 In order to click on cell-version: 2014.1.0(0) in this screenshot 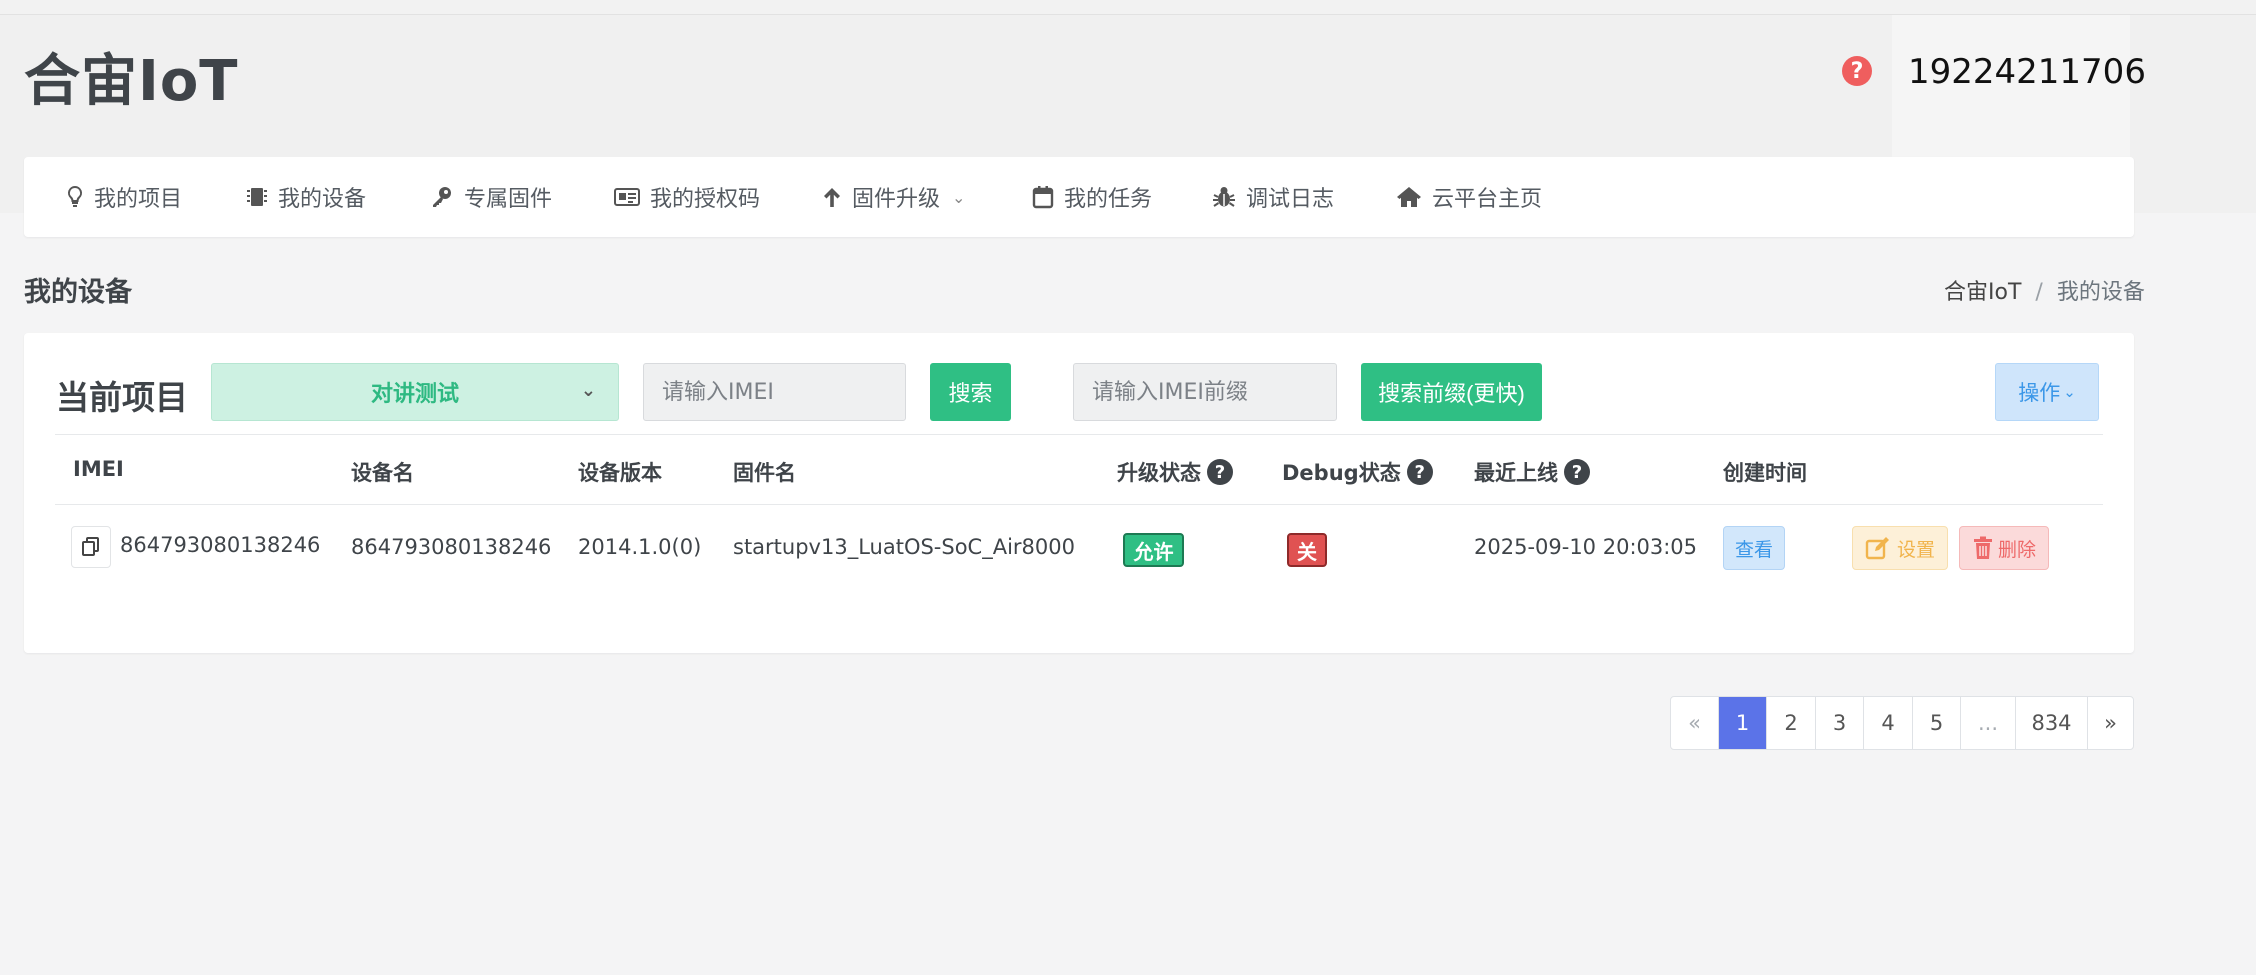, I will do `click(640, 547)`.